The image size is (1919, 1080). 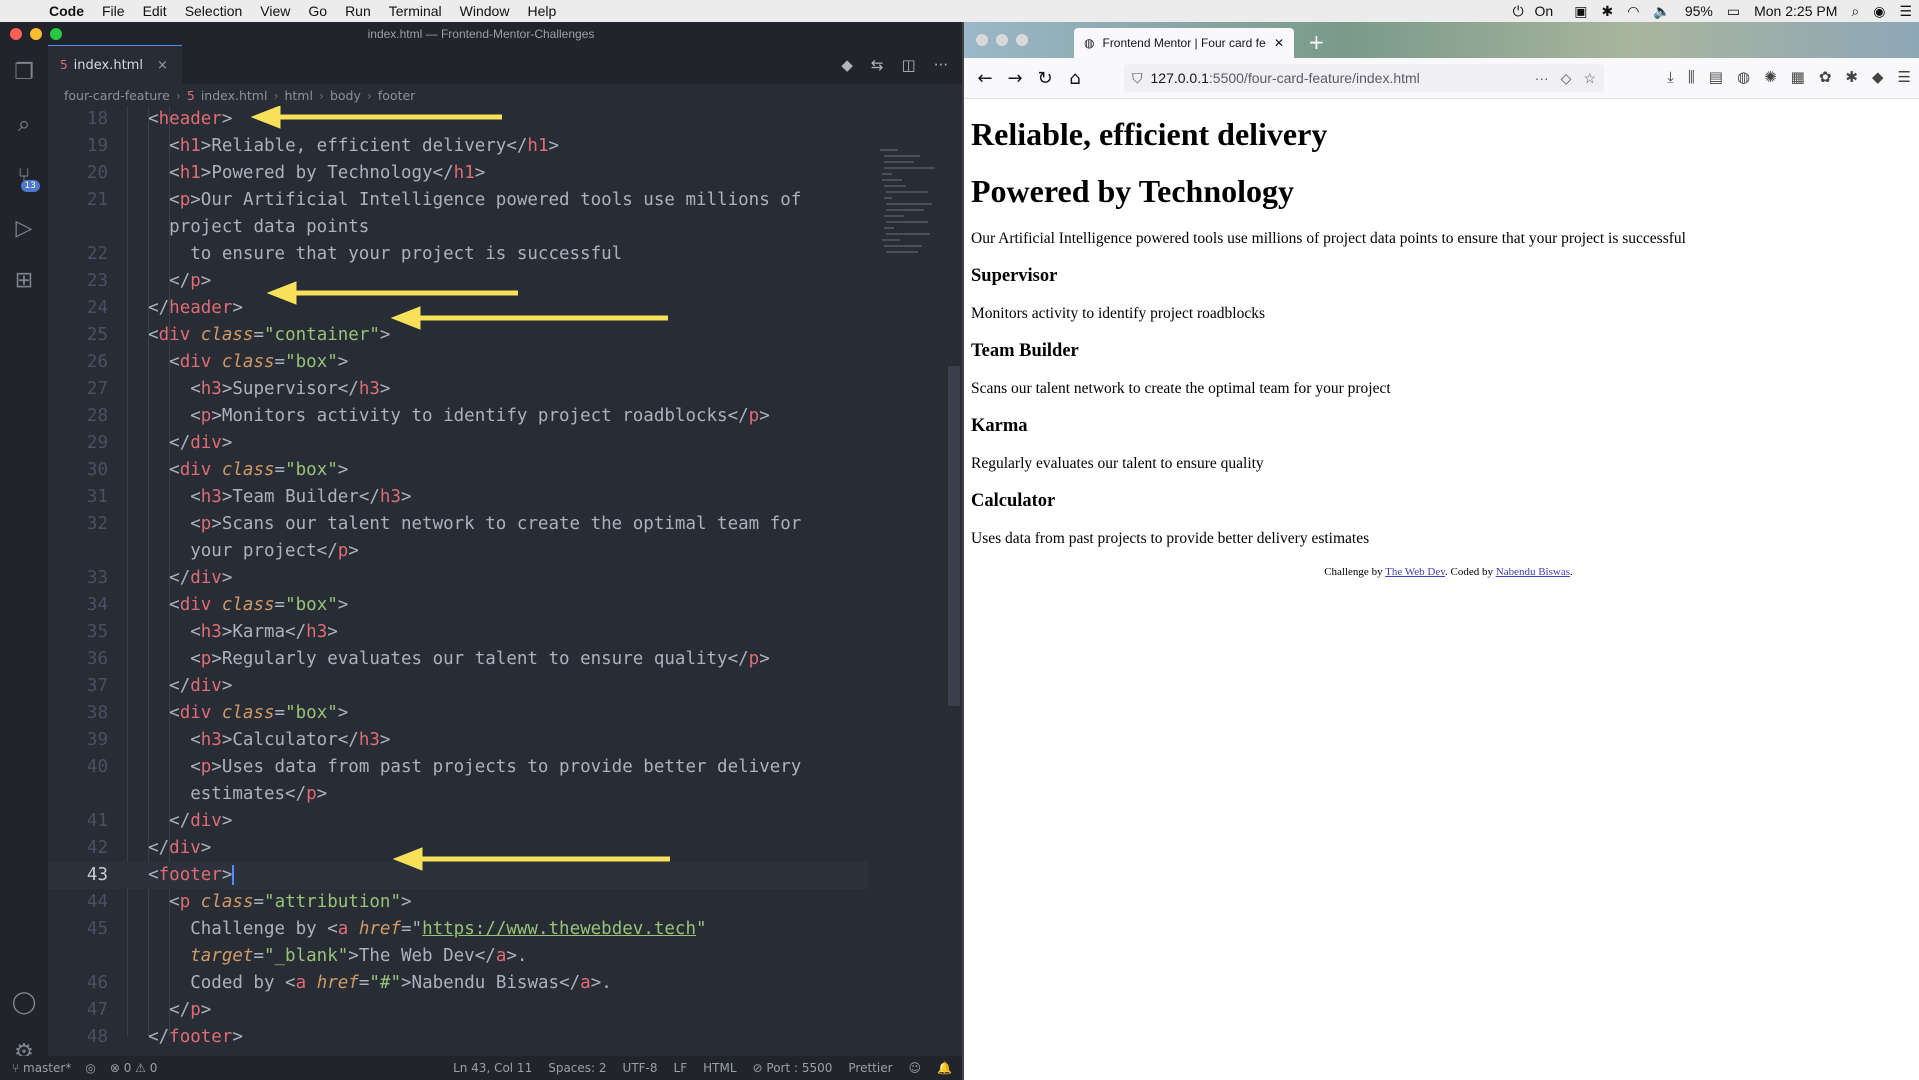 I want to click on open-changes-icon: ⇆, so click(x=877, y=65).